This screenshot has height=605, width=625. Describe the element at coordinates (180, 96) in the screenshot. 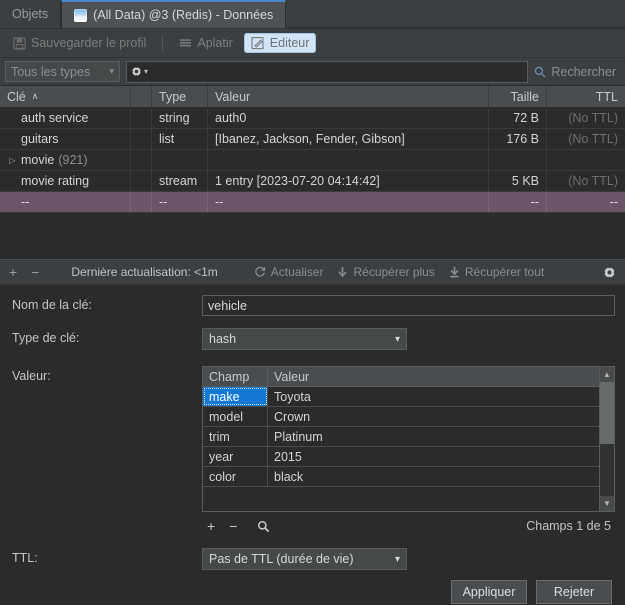

I see `column-header-type: Type` at that location.